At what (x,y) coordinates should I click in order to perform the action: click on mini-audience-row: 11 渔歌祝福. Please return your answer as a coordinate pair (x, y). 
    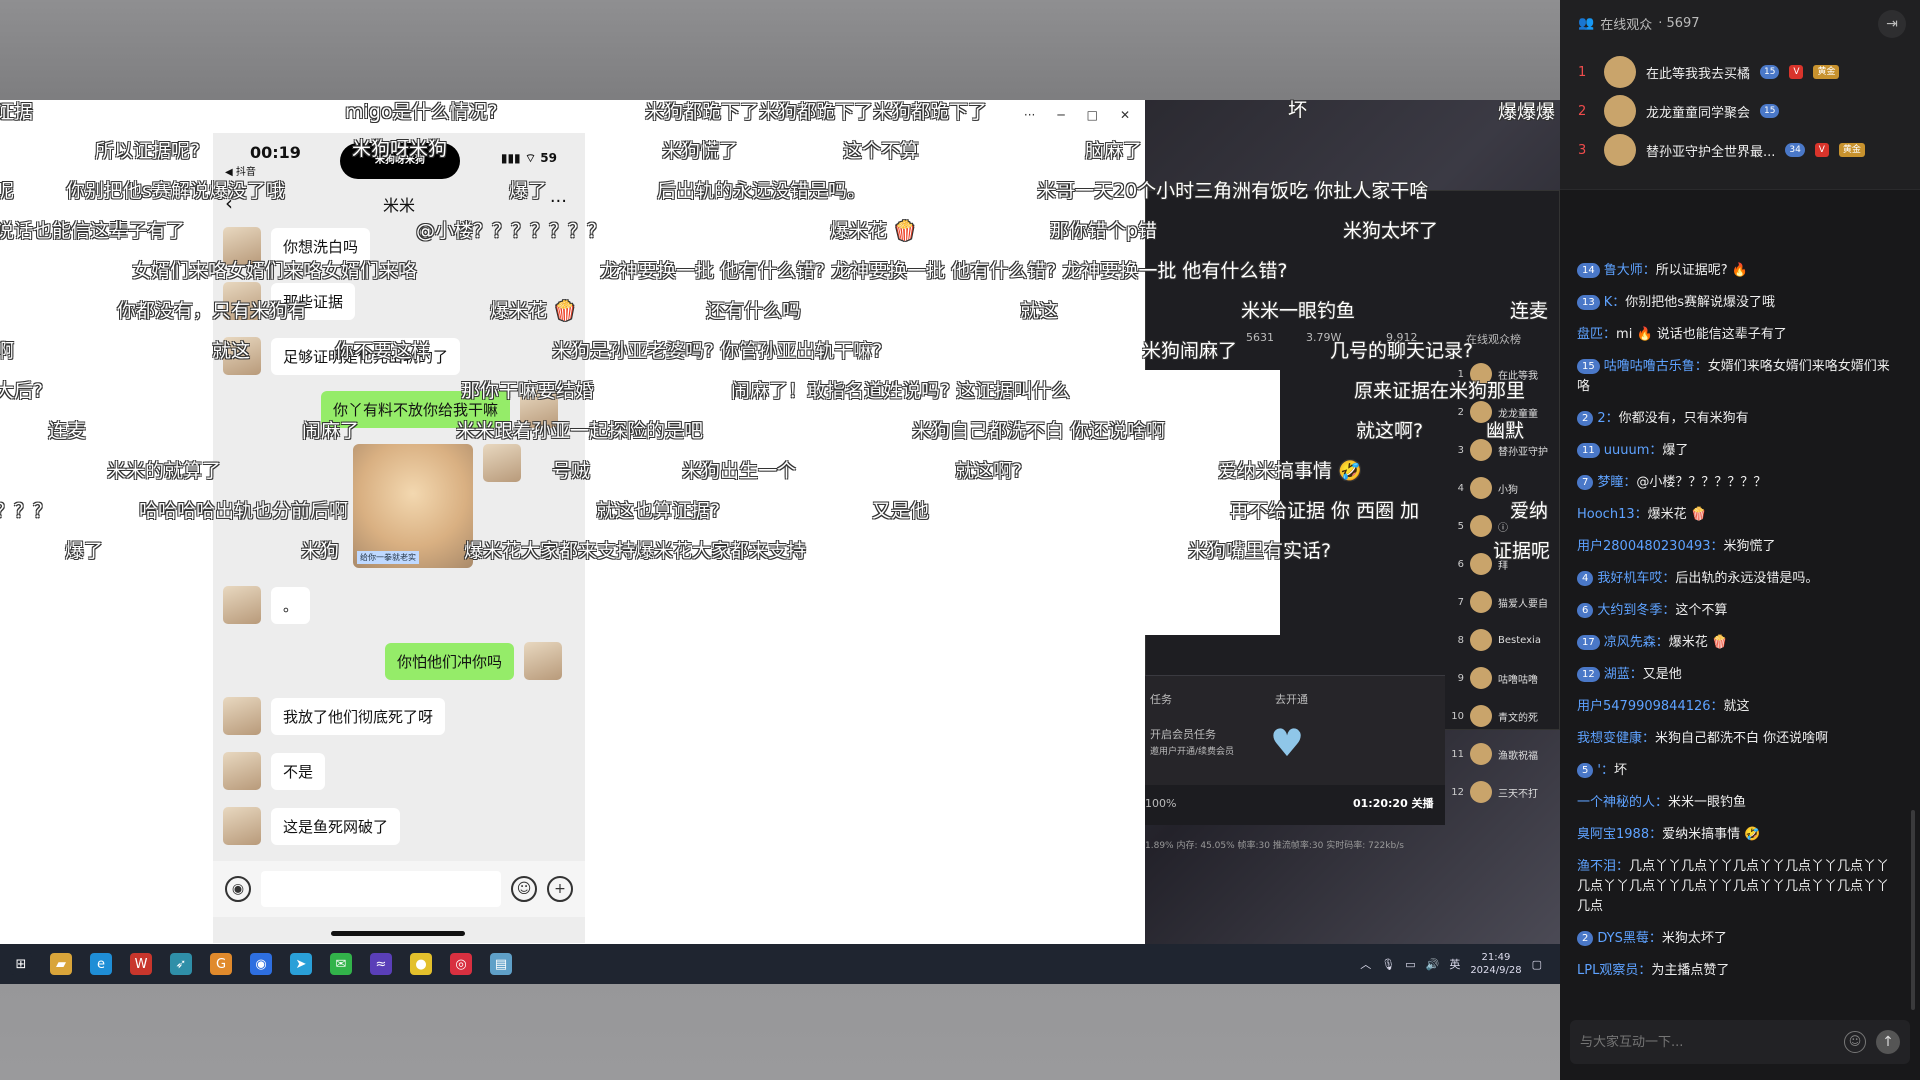
    Looking at the image, I should click on (1505, 754).